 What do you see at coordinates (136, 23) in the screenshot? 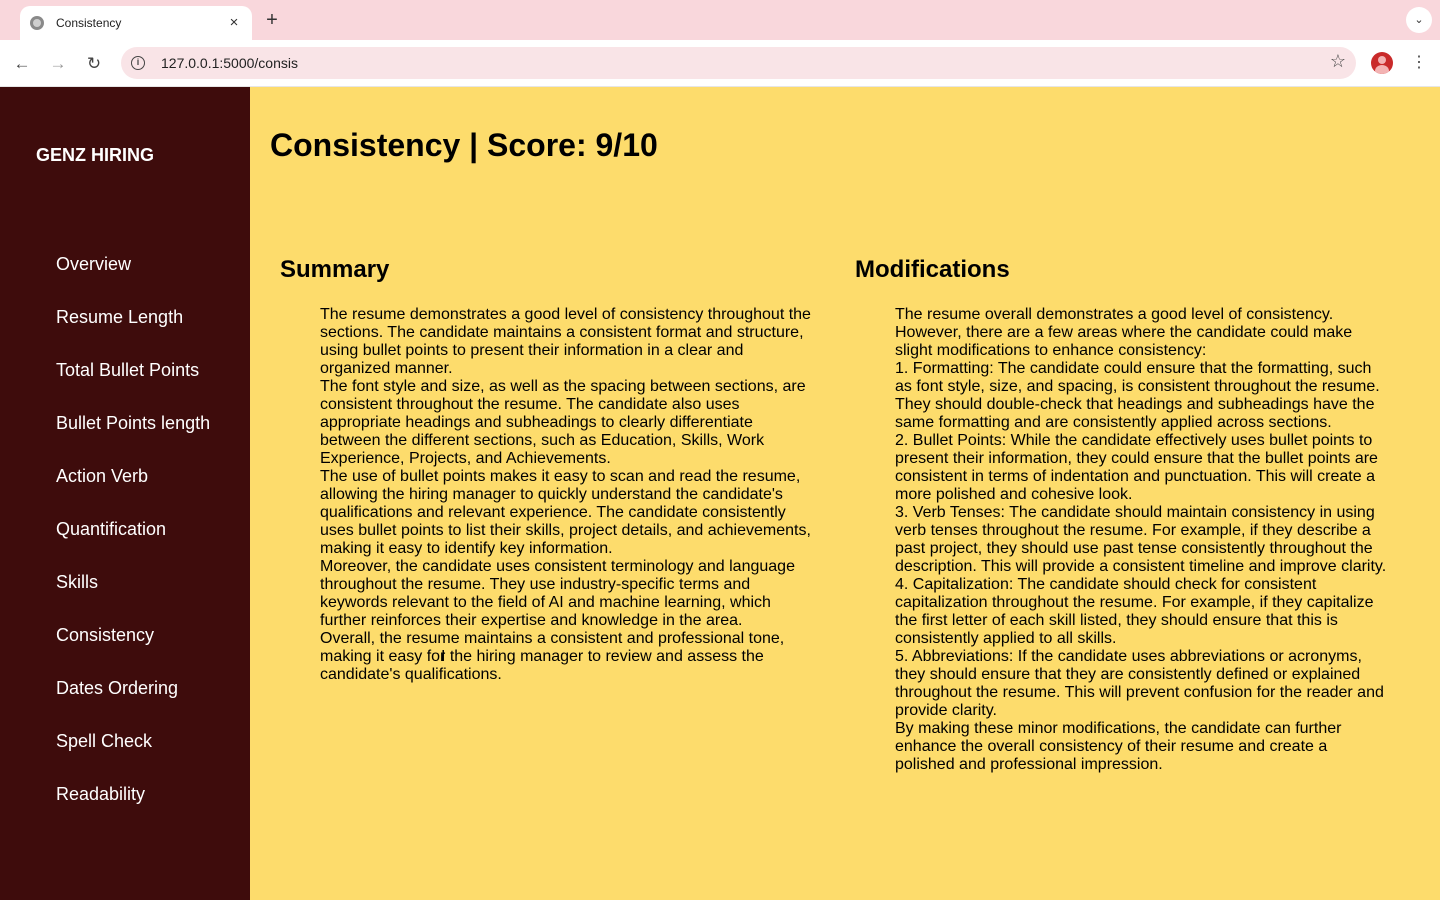
I see `browser-tab-consistency: Consistency ×` at bounding box center [136, 23].